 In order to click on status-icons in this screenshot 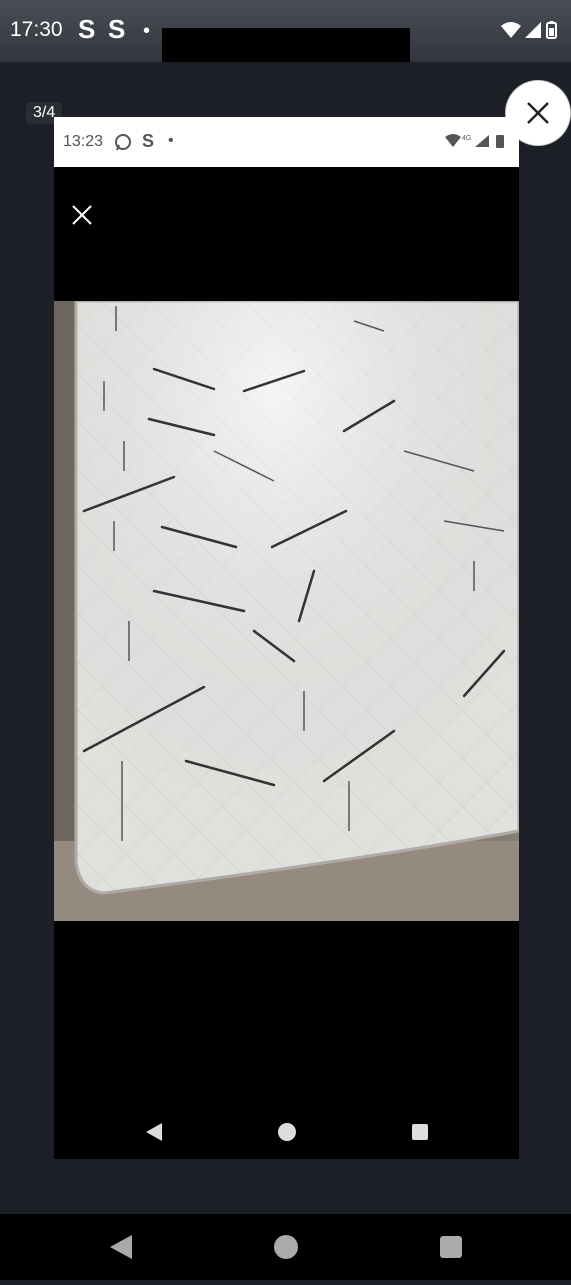, I will do `click(529, 33)`.